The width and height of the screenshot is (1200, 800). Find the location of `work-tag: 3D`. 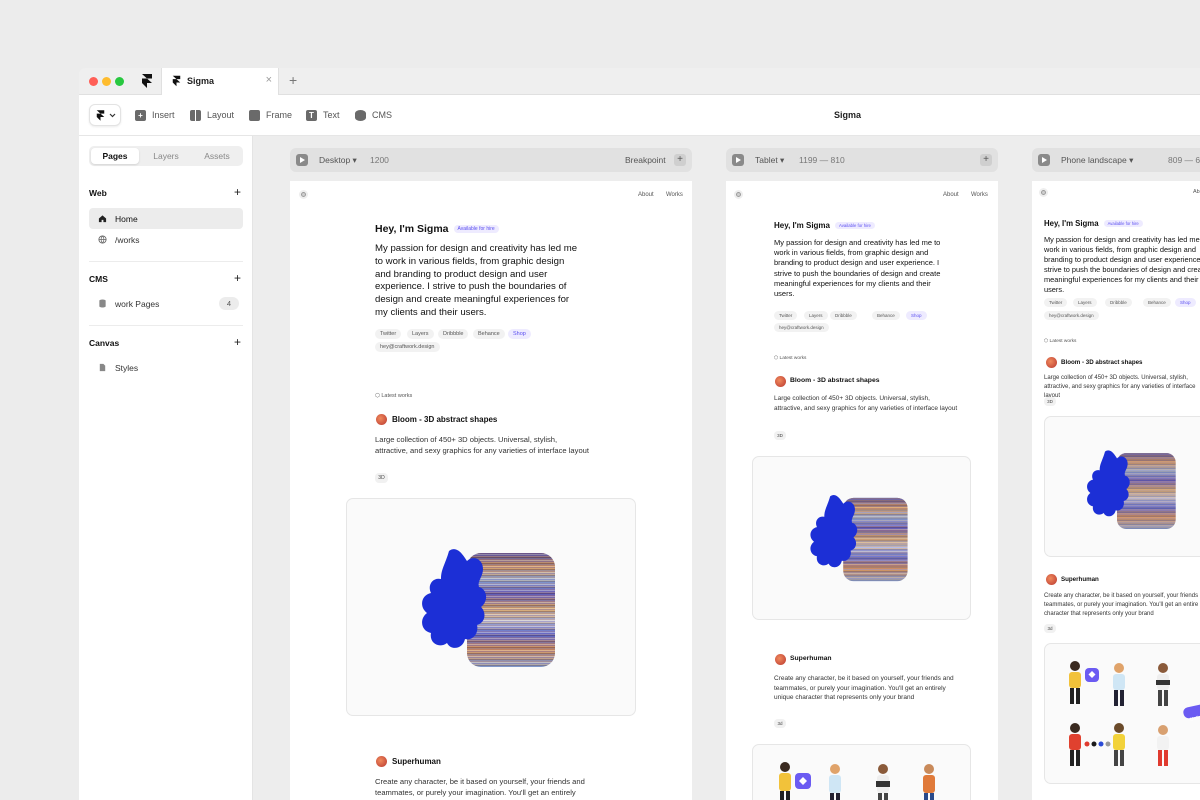

work-tag: 3D is located at coordinates (1050, 401).